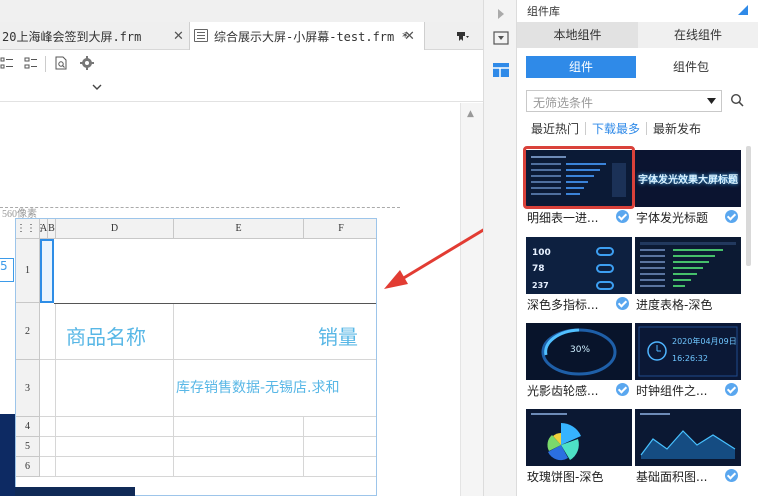 This screenshot has width=758, height=496. Describe the element at coordinates (97, 87) in the screenshot. I see `chevron-down-icon` at that location.